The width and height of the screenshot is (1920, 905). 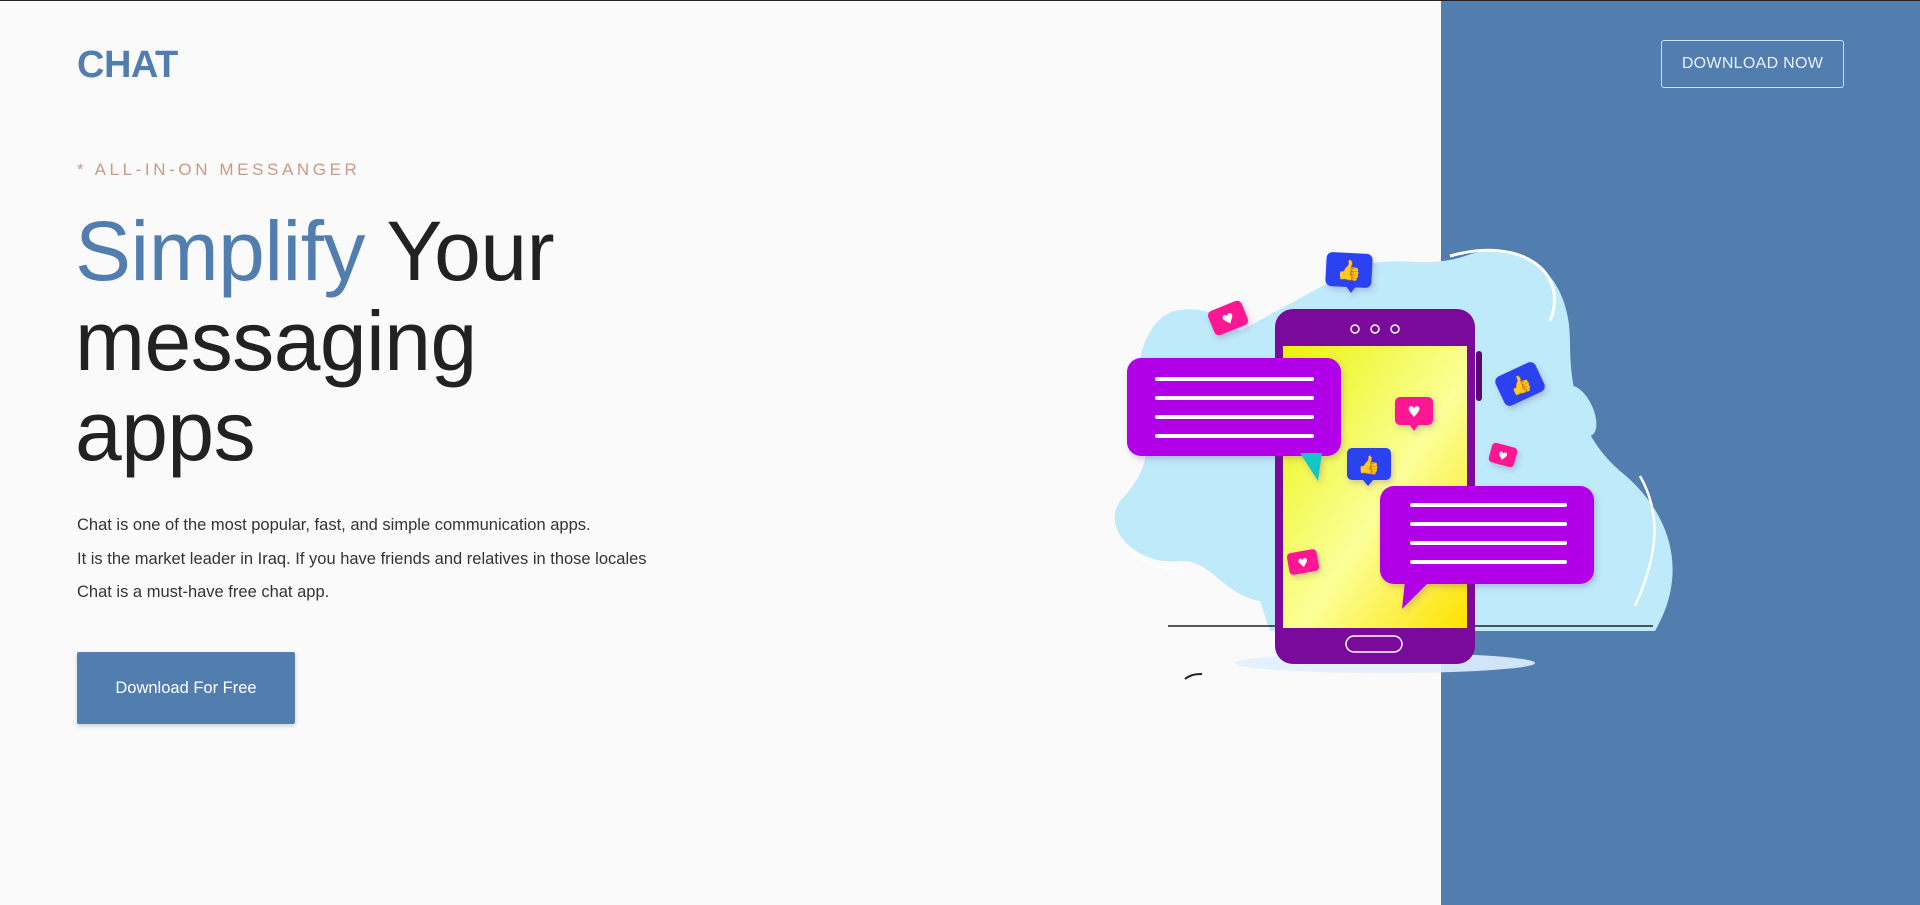 I want to click on download-for-free-button: Download For Free, so click(x=186, y=688).